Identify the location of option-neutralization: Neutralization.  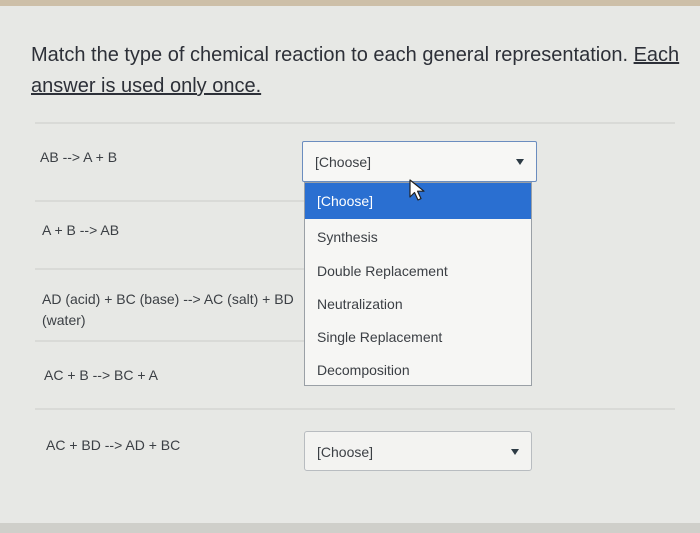
(418, 304).